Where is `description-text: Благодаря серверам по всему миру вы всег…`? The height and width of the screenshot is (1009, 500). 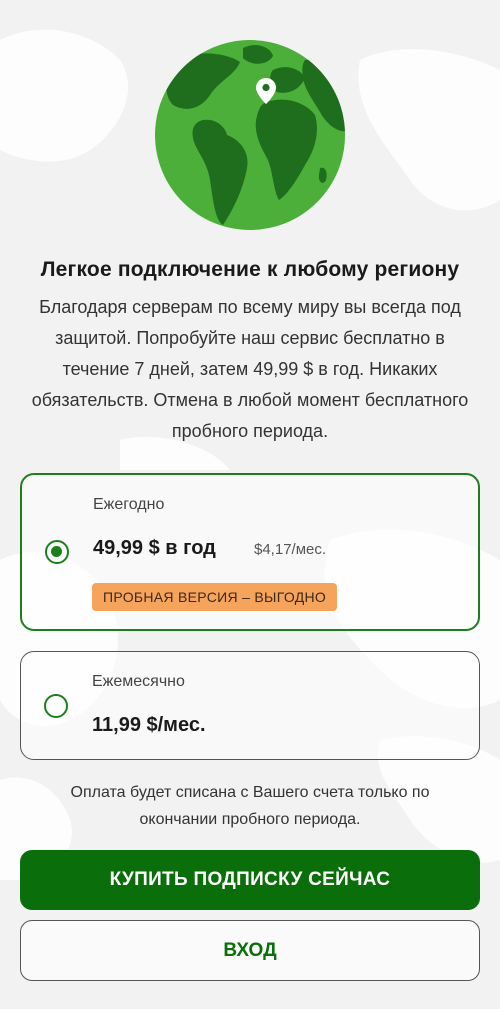 description-text: Благодаря серверам по всему миру вы всег… is located at coordinates (250, 369).